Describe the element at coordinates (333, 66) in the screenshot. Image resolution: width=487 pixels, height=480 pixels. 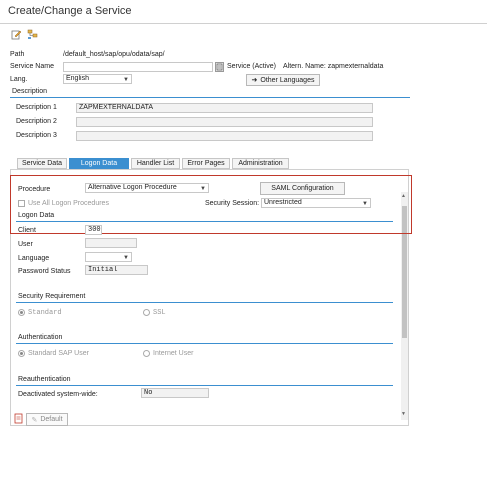
I see `altern-name: Altern. Name: zapmexternaldata` at that location.